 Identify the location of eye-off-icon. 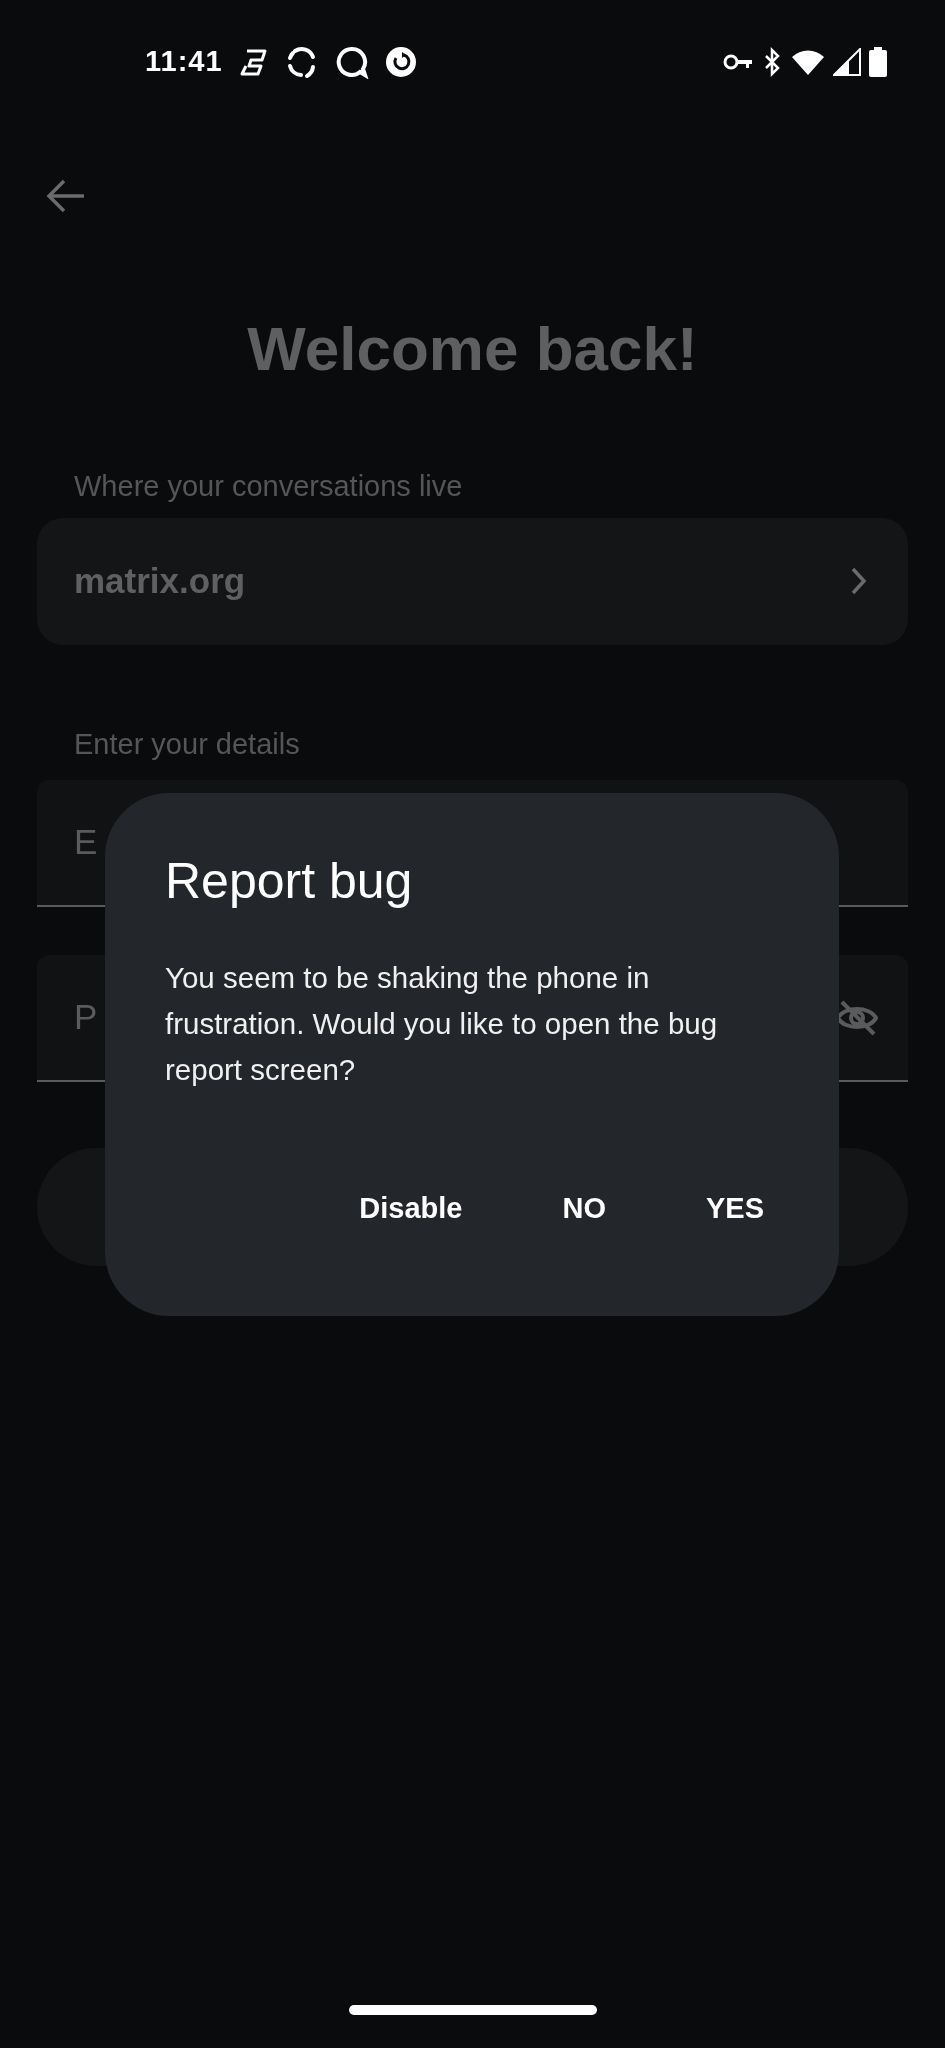
(857, 1017).